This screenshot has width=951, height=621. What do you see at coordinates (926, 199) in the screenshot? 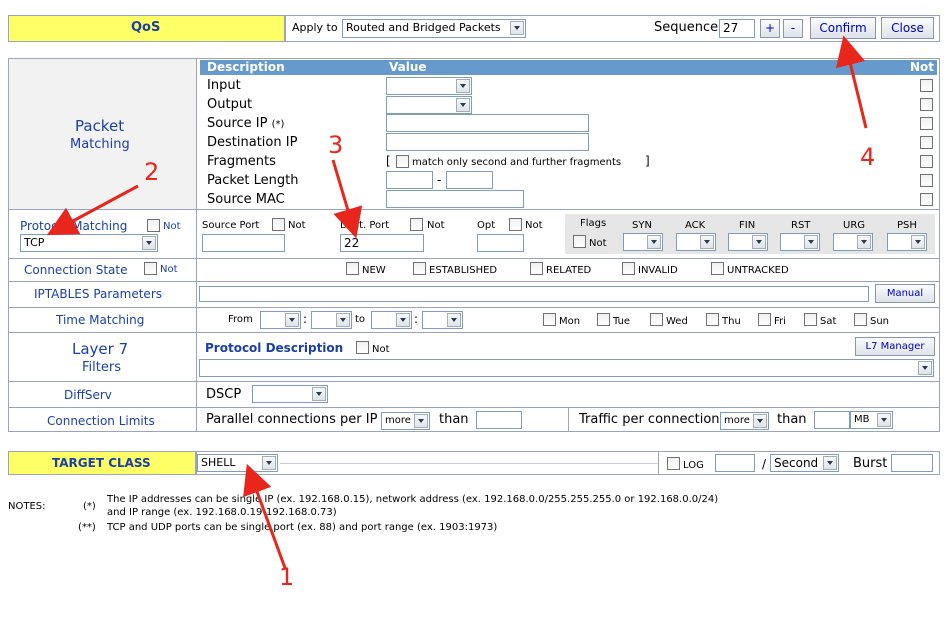
I see `source-mac-not-checkbox` at bounding box center [926, 199].